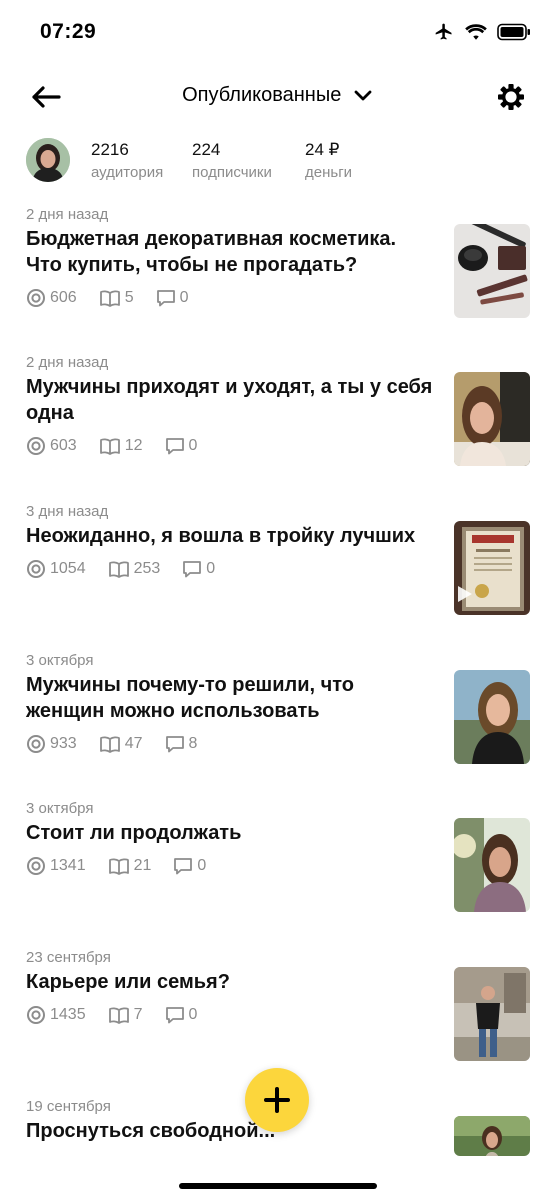 This screenshot has height=1200, width=555. Describe the element at coordinates (63, 297) in the screenshot. I see `views-count: 606` at that location.